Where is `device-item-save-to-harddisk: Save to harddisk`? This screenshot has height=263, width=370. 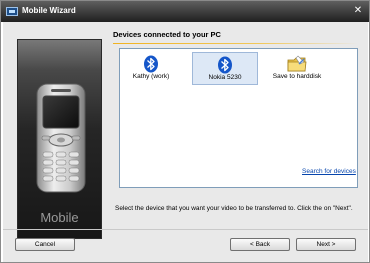
device-item-save-to-harddisk: Save to harddisk is located at coordinates (297, 68).